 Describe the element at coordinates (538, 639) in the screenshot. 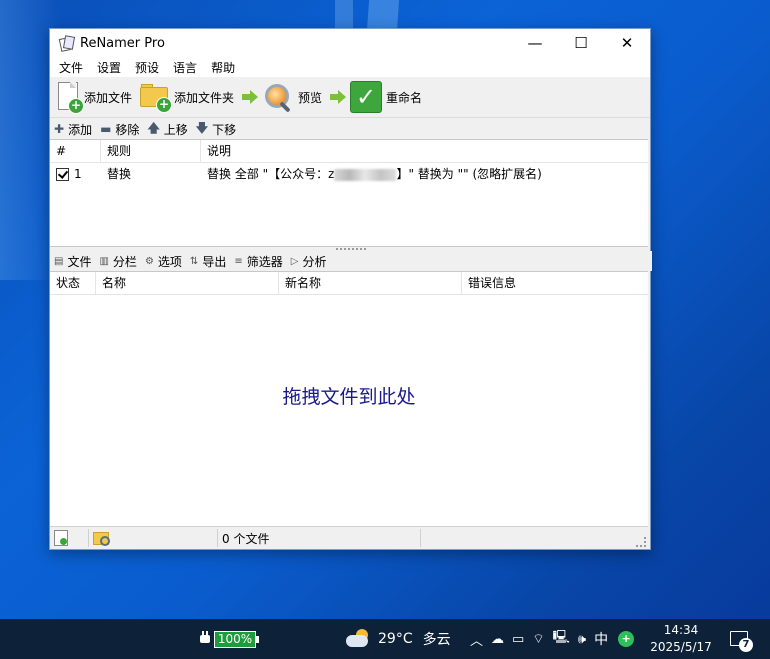

I see `wifi-icon: ⌔` at that location.